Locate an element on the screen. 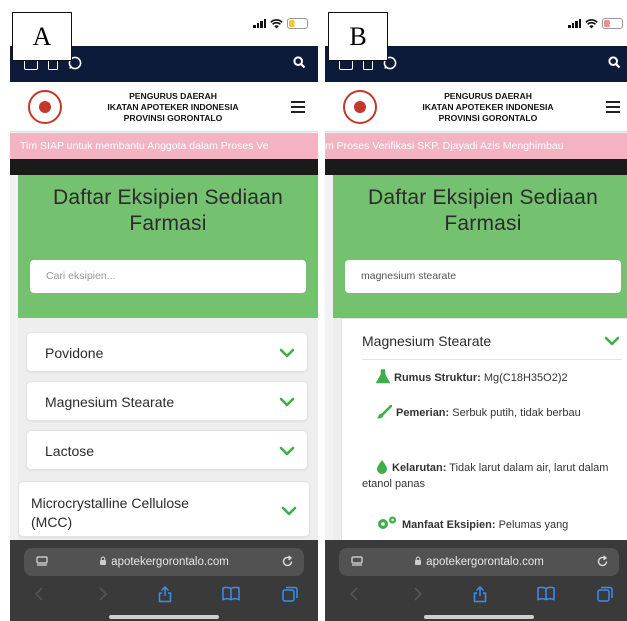  list-item: Magnesium Stearate is located at coordinates (167, 401).